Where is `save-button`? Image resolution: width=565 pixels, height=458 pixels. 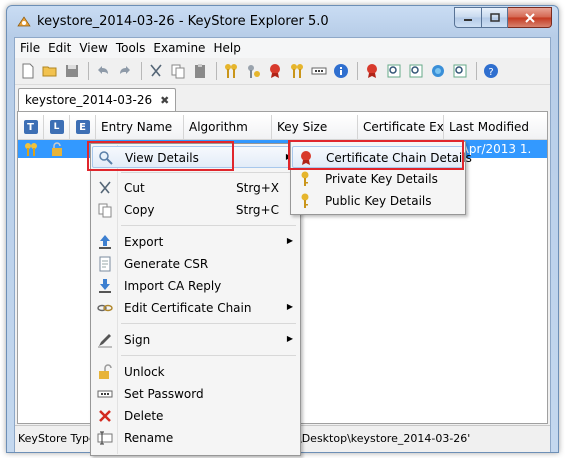
save-button is located at coordinates (72, 71).